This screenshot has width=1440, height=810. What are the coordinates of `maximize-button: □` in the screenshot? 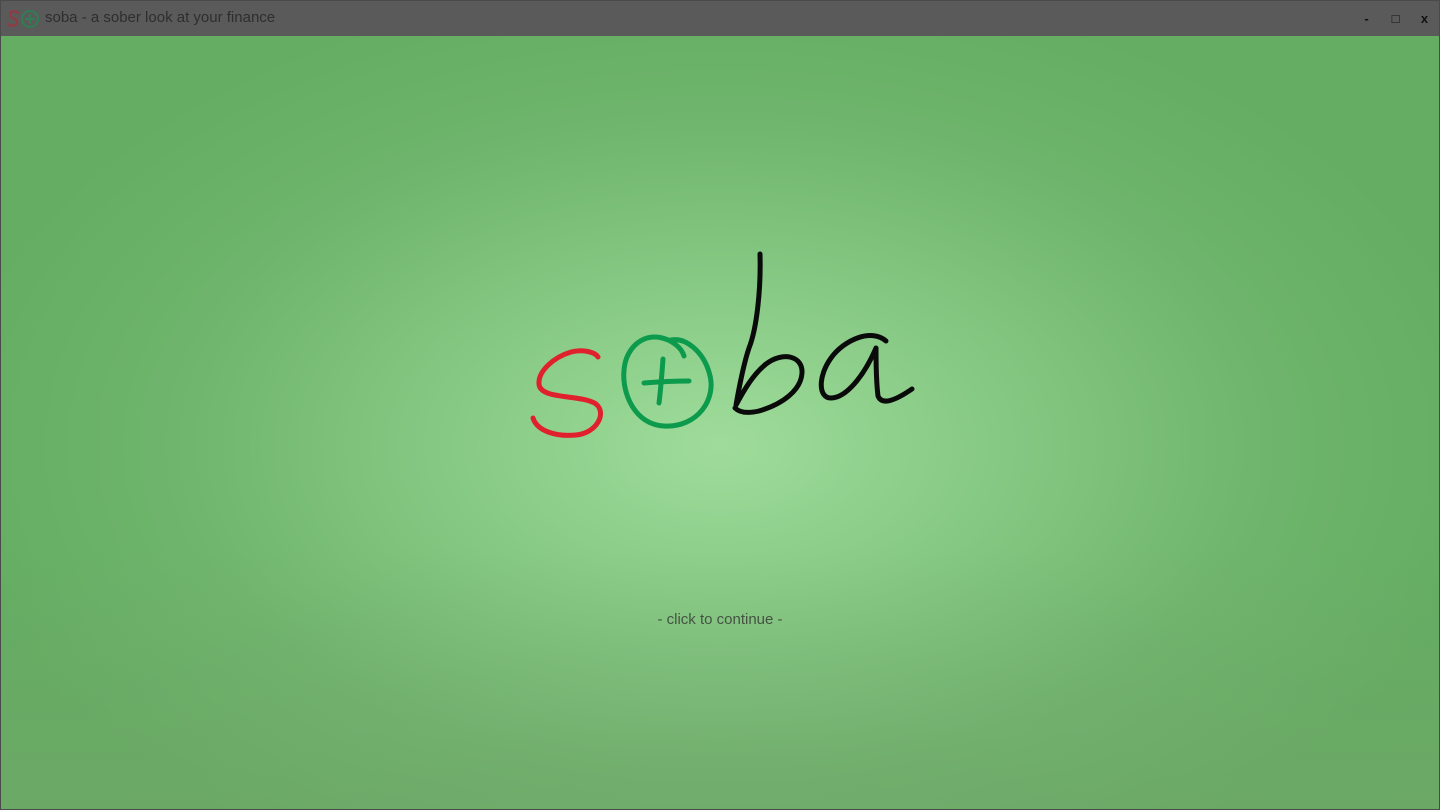 It's located at (1395, 18).